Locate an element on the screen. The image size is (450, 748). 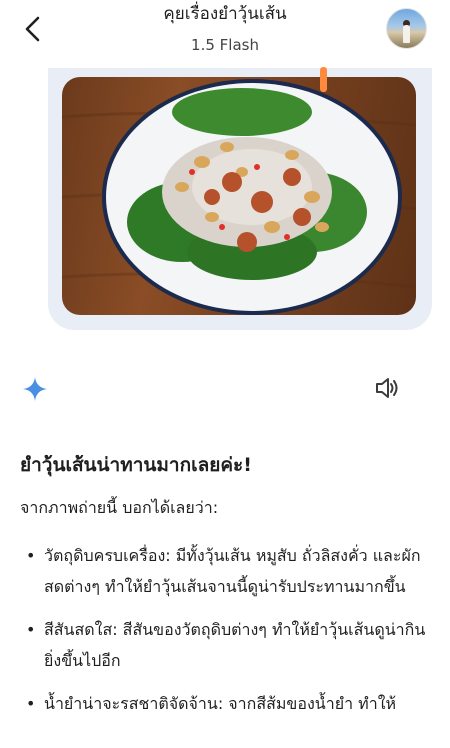
image-marker is located at coordinates (323, 79).